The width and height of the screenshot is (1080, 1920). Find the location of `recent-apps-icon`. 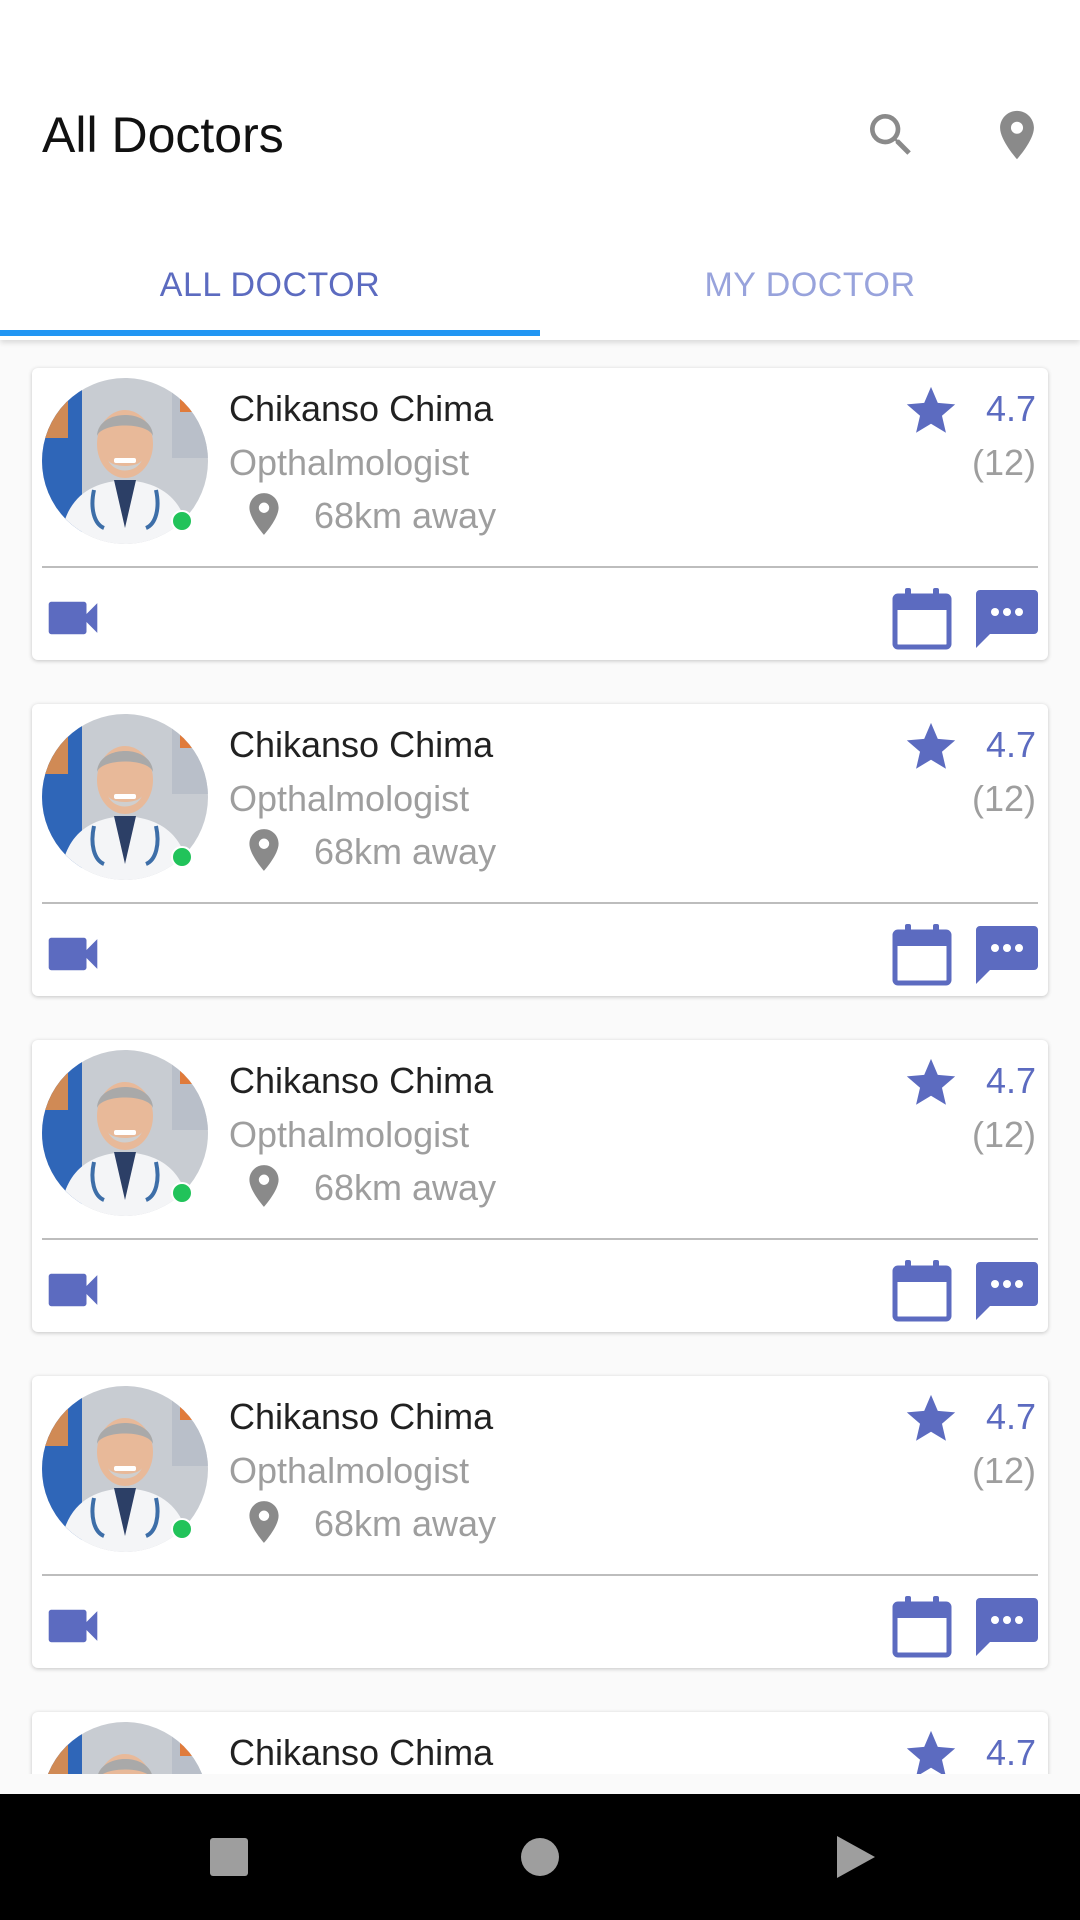

recent-apps-icon is located at coordinates (229, 1857).